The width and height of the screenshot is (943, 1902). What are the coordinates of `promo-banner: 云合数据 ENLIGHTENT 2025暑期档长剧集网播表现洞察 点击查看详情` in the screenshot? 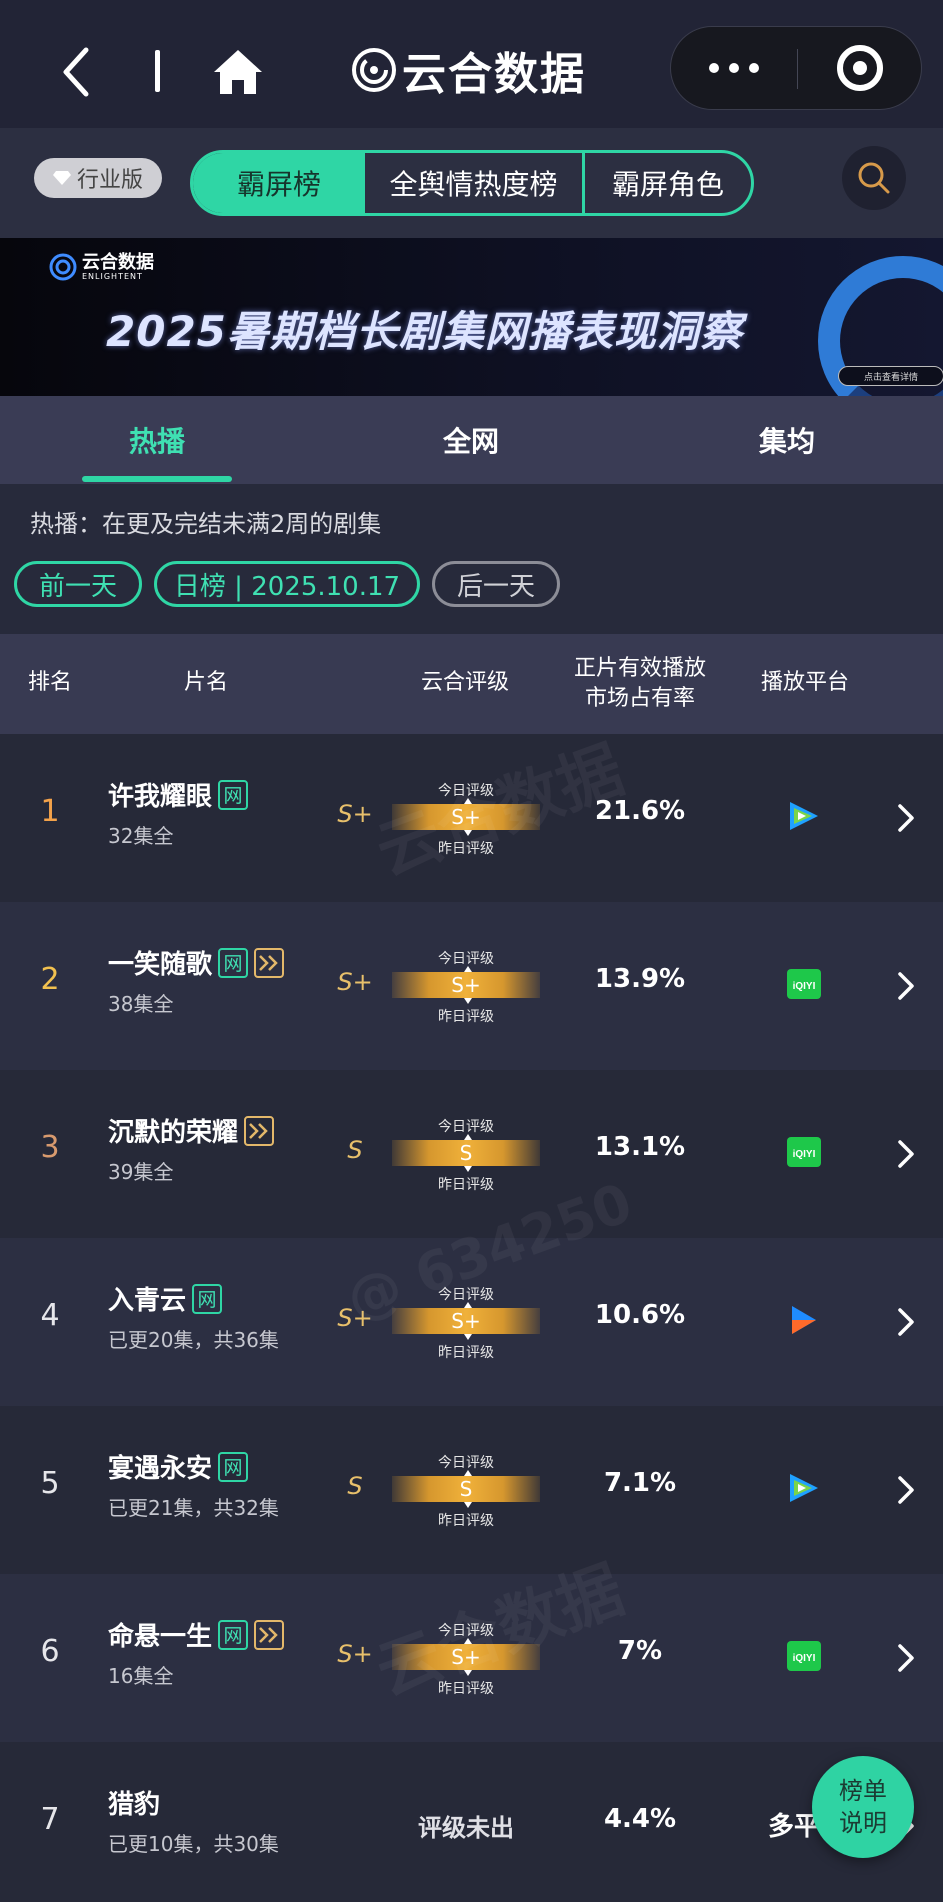 It's located at (471, 317).